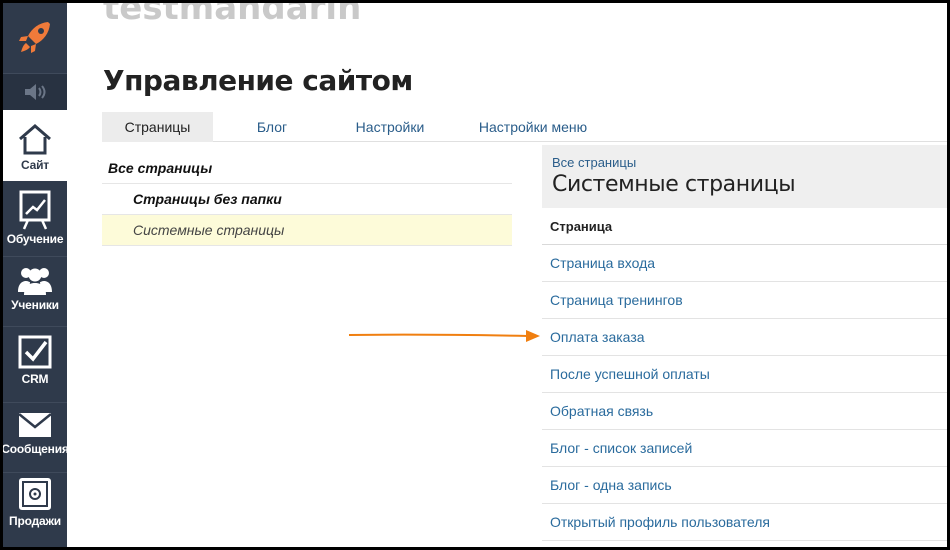 The height and width of the screenshot is (550, 950). What do you see at coordinates (35, 439) in the screenshot?
I see `sidebar-item-messages: Сообщения` at bounding box center [35, 439].